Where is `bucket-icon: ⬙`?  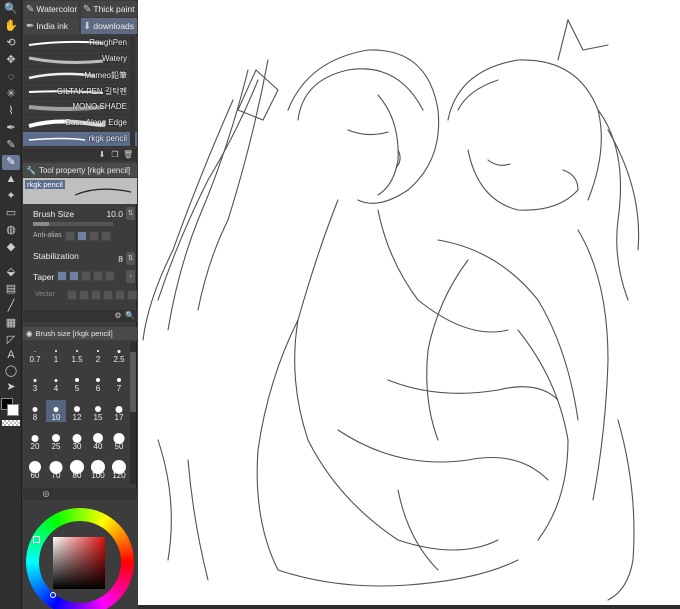 bucket-icon: ⬙ is located at coordinates (11, 272).